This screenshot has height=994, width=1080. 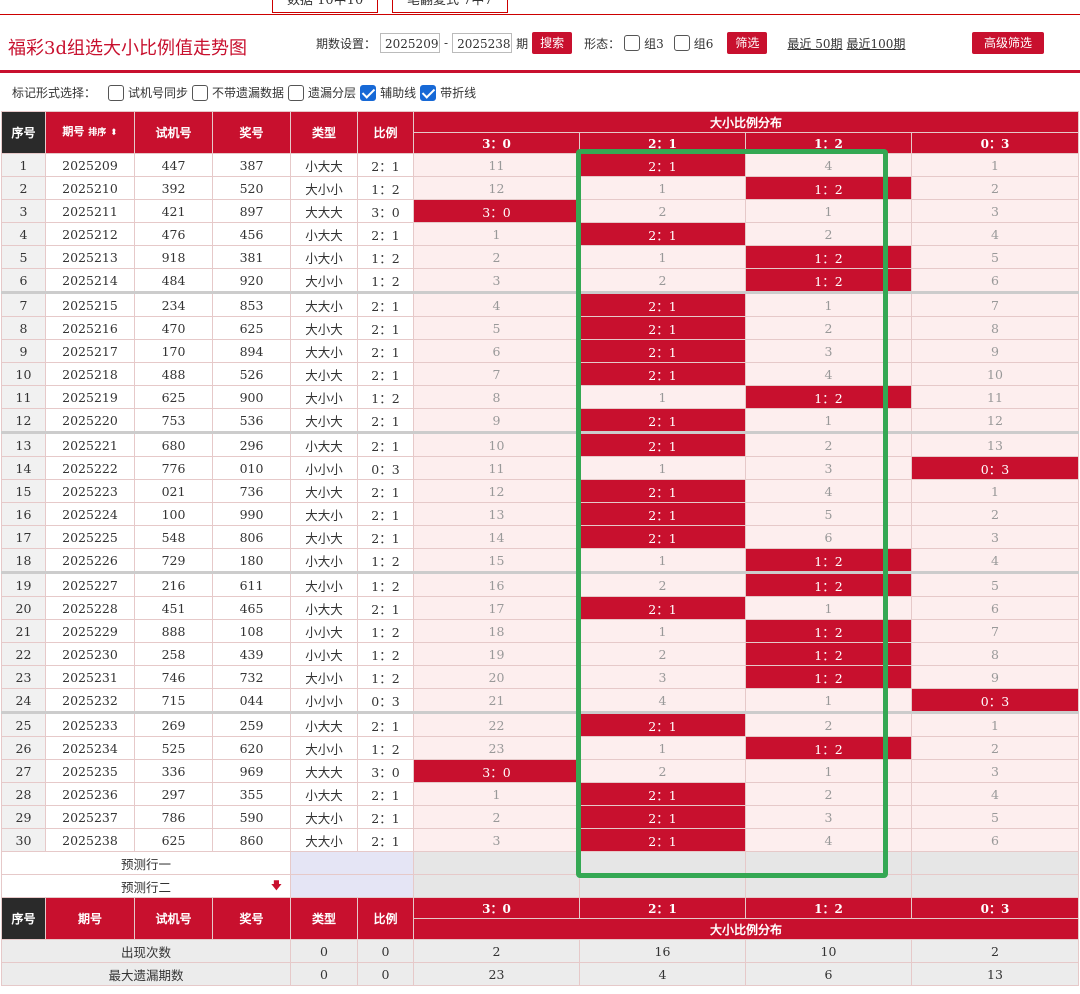 What do you see at coordinates (325, 6) in the screenshot?
I see `tab-data: 数据 10中10` at bounding box center [325, 6].